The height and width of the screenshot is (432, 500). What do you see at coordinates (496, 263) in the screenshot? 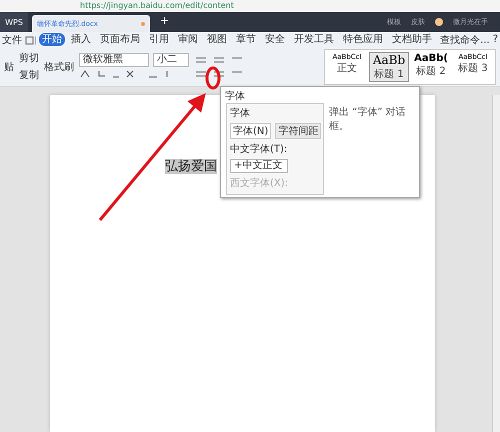
I see `scrollbar` at bounding box center [496, 263].